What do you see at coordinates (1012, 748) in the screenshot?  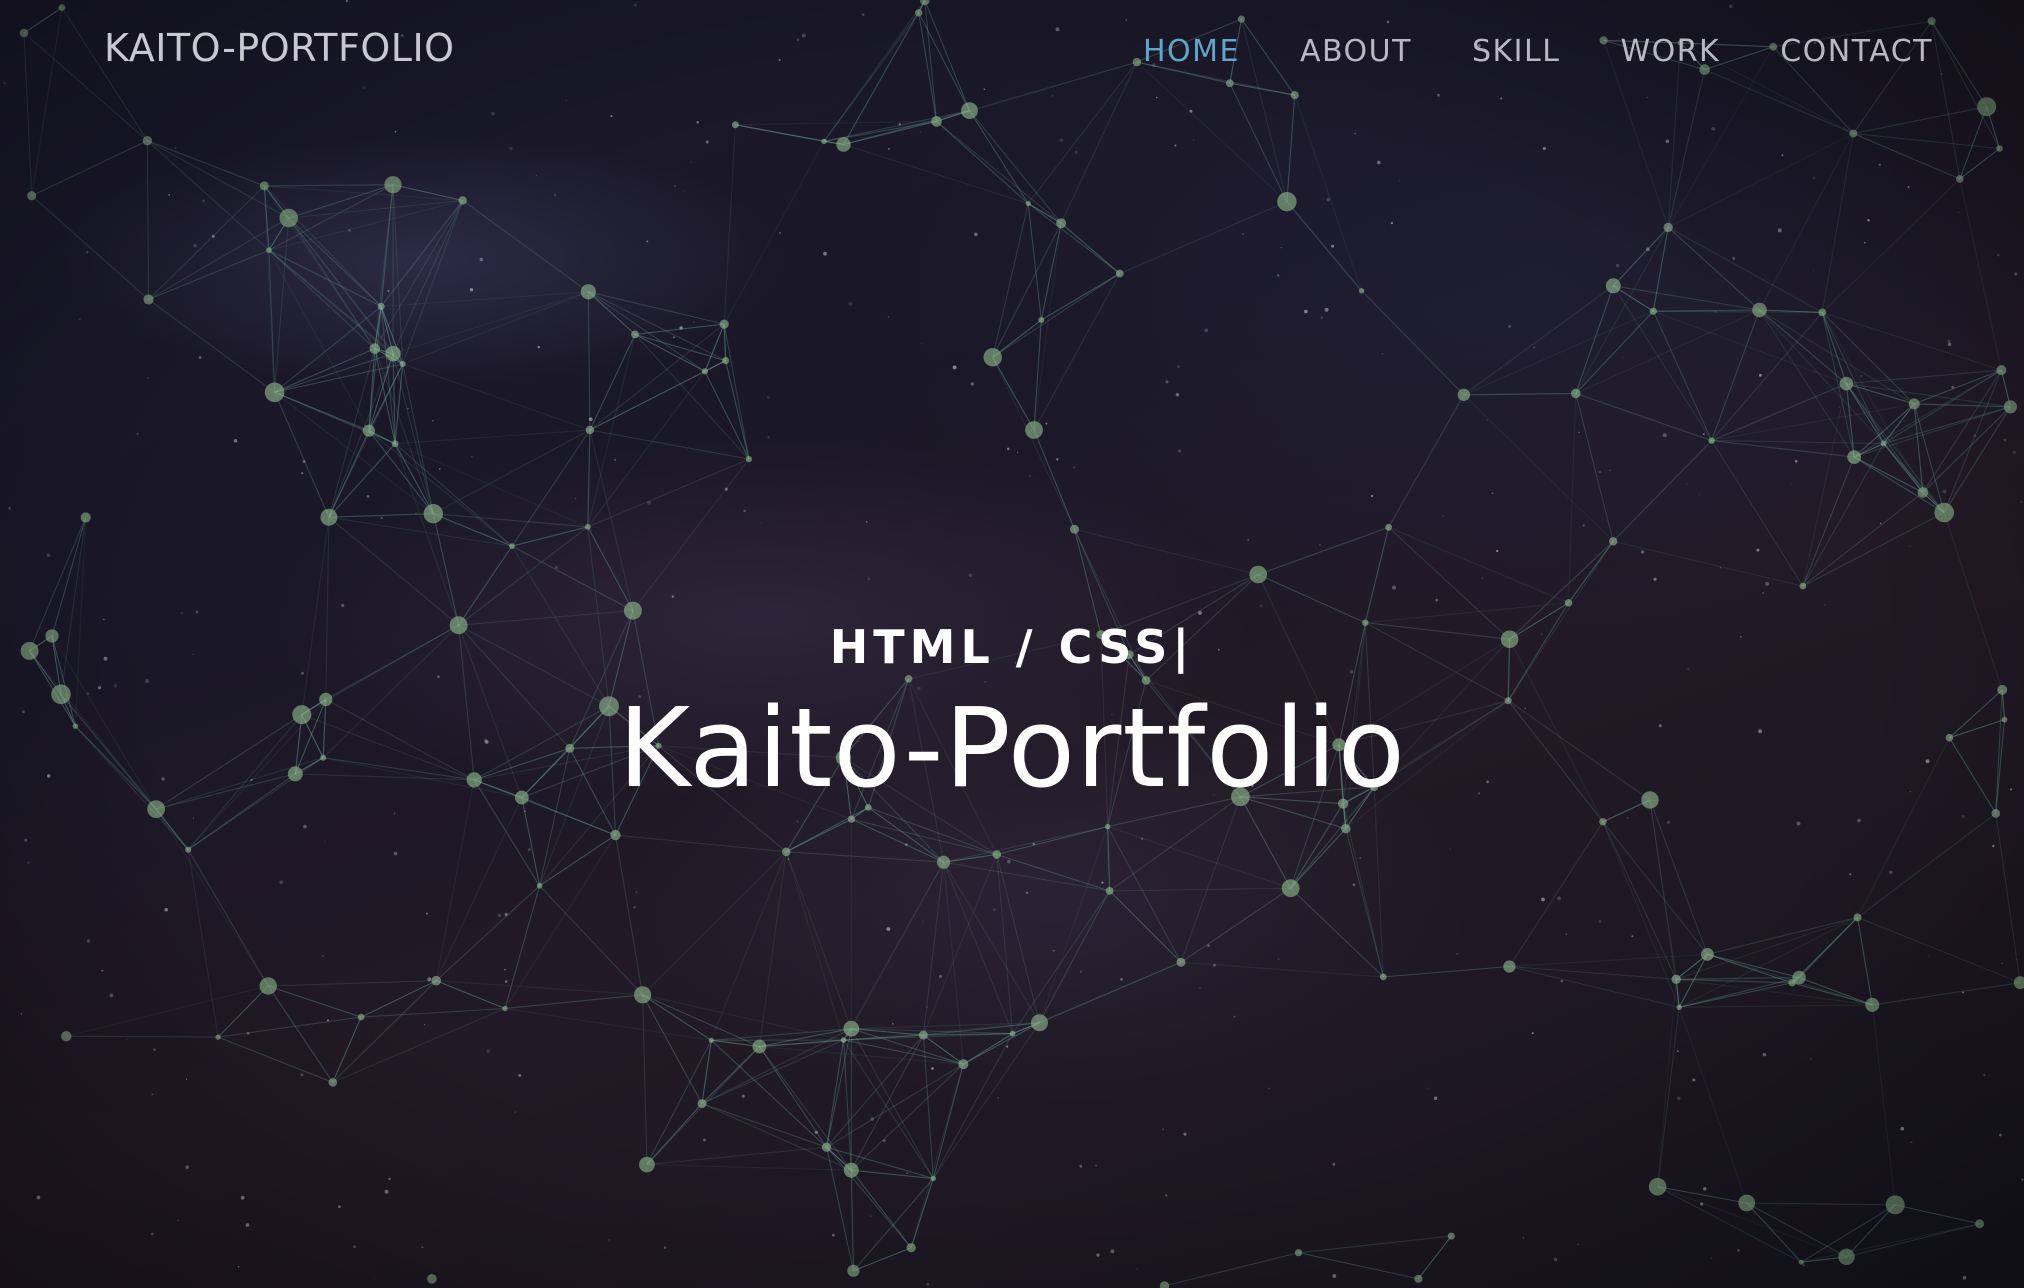 I see `hero-title: Kaito-Portfolio` at bounding box center [1012, 748].